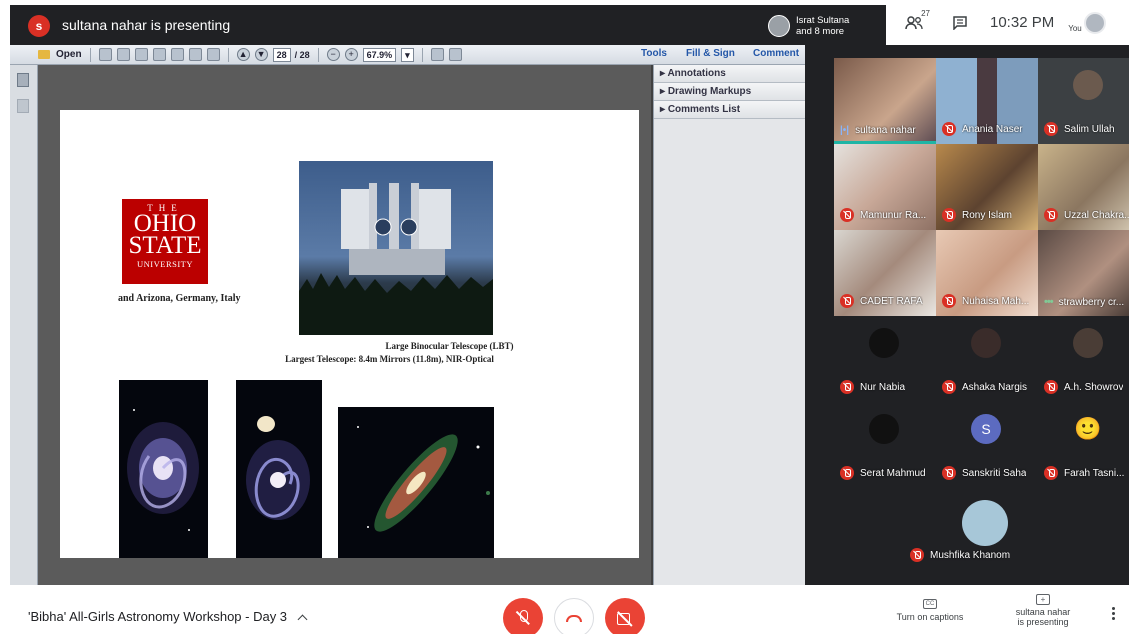 This screenshot has width=1129, height=634. Describe the element at coordinates (179, 298) in the screenshot. I see `osu-caption: and Arizona, Germany, Italy` at that location.